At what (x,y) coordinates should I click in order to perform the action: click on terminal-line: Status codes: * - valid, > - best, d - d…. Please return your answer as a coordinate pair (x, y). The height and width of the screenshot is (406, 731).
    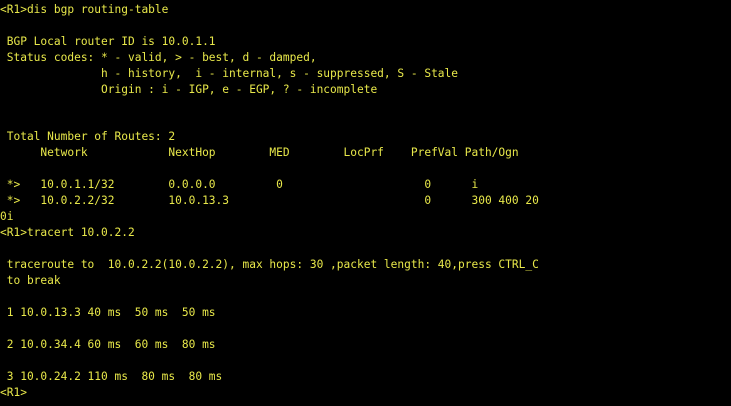
    Looking at the image, I should click on (158, 57).